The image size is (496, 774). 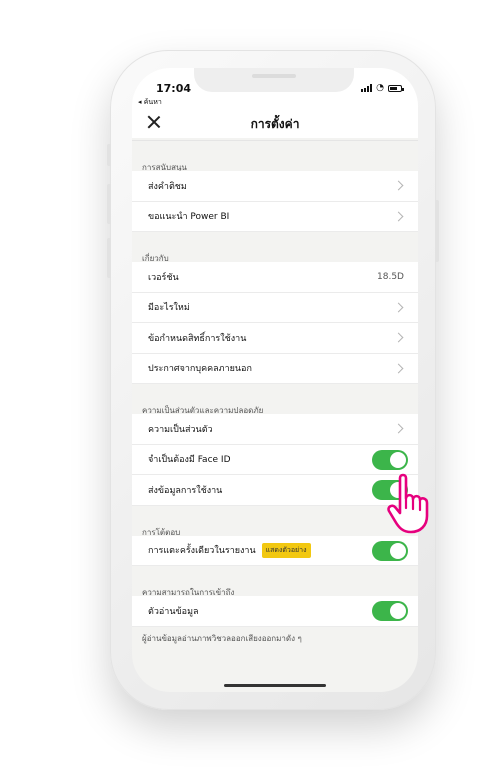 What do you see at coordinates (202, 551) in the screenshot?
I see `row-label: การแตะครั้งเดียวในรายงาน` at bounding box center [202, 551].